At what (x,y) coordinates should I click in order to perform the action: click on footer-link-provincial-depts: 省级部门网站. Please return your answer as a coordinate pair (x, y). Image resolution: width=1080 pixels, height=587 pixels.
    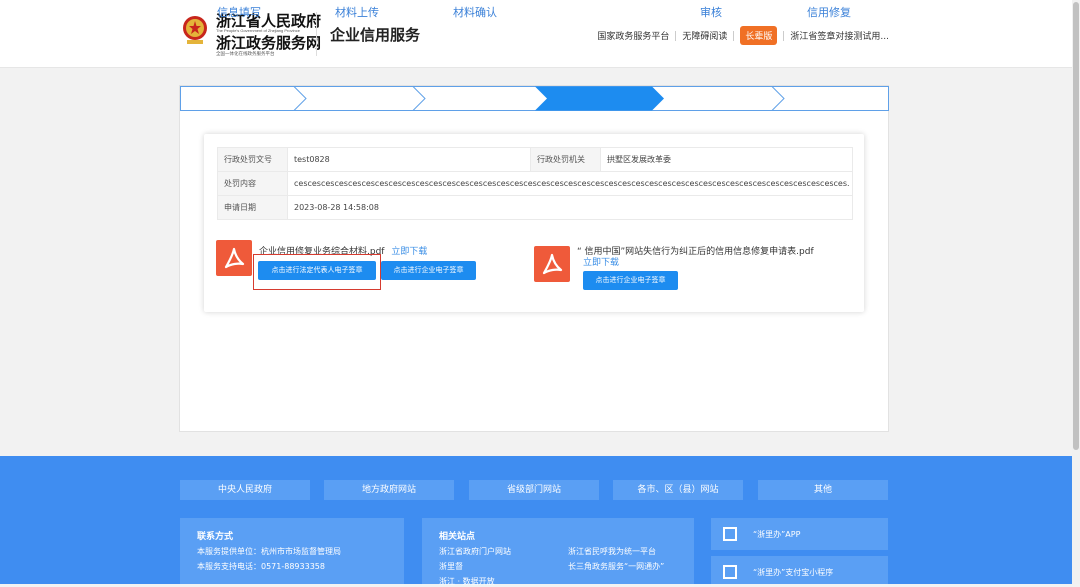
    Looking at the image, I should click on (534, 490).